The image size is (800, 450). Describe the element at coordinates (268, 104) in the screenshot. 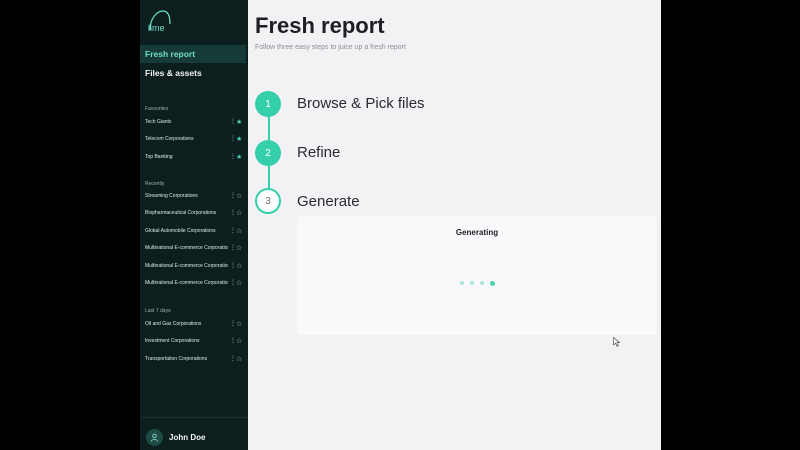

I see `step-1-circle: 1` at that location.